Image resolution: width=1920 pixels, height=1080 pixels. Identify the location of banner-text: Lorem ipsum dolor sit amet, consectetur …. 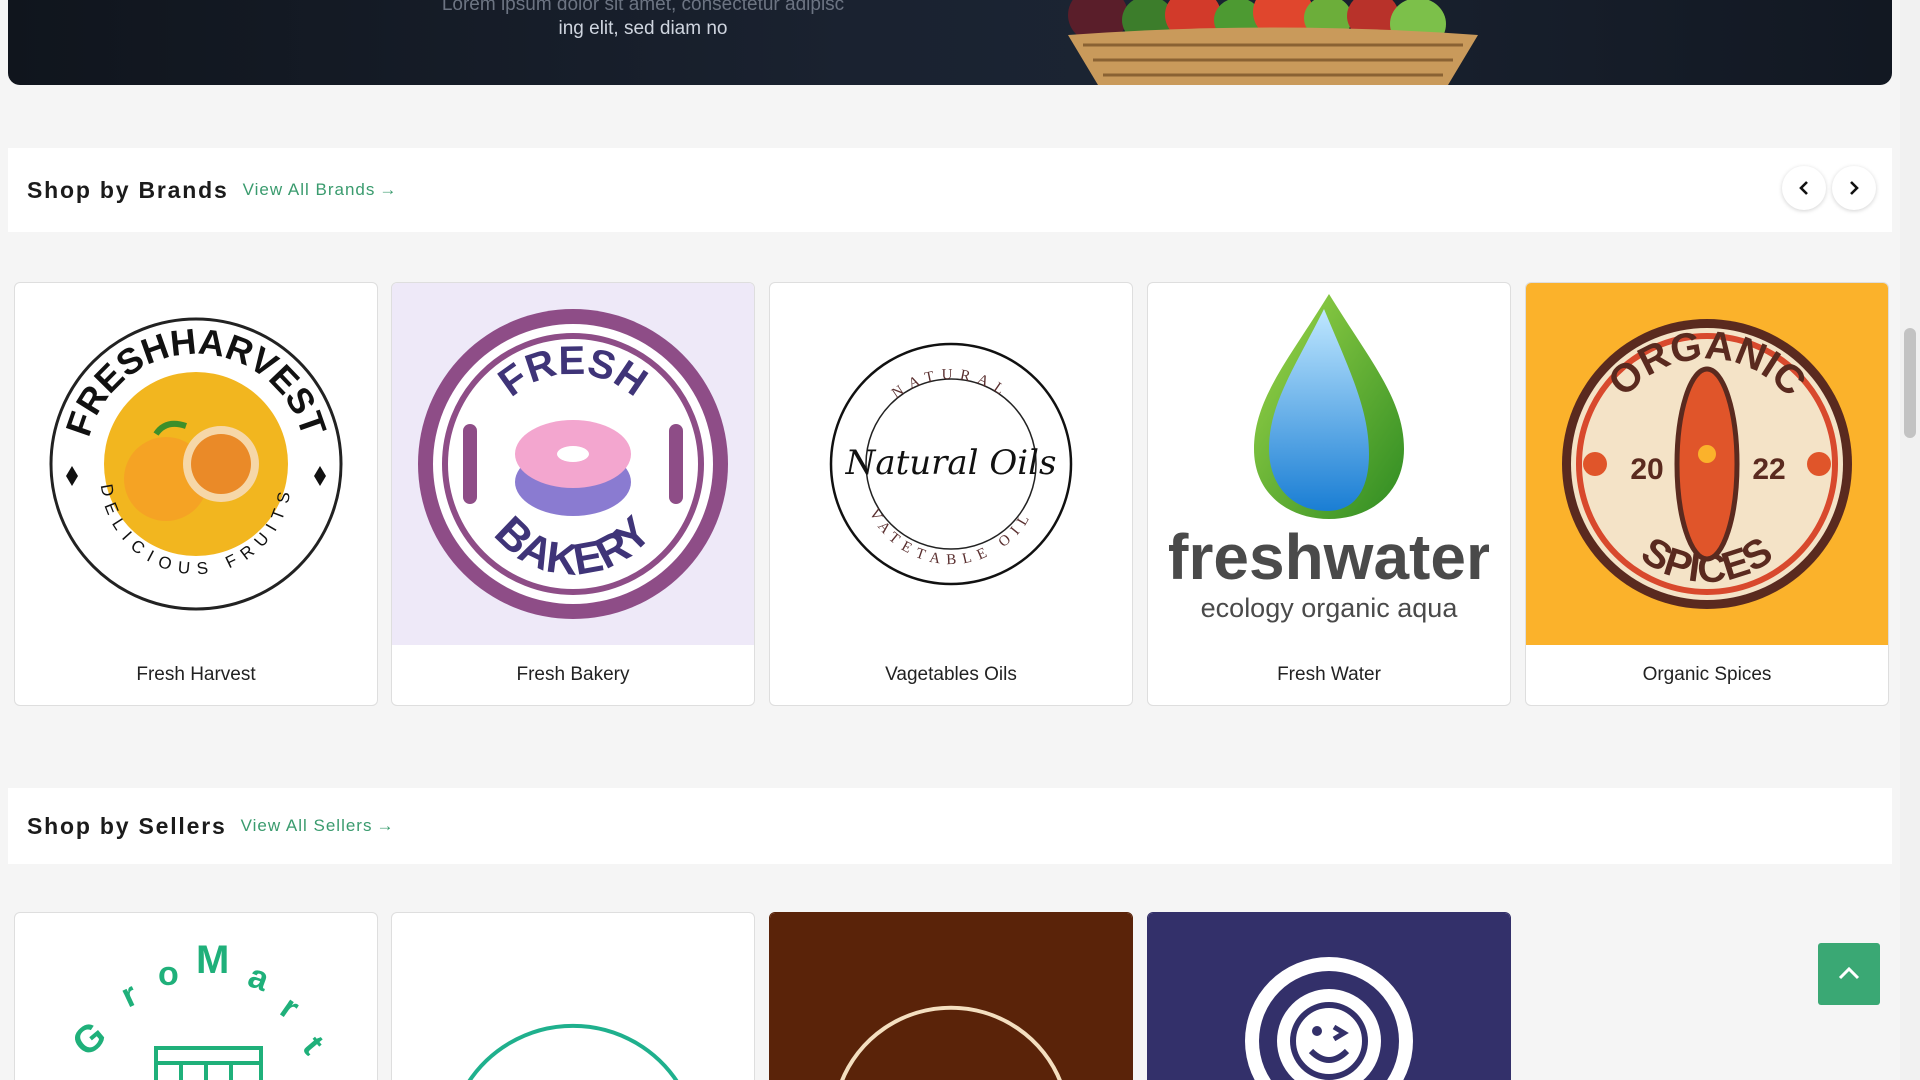
(643, 20).